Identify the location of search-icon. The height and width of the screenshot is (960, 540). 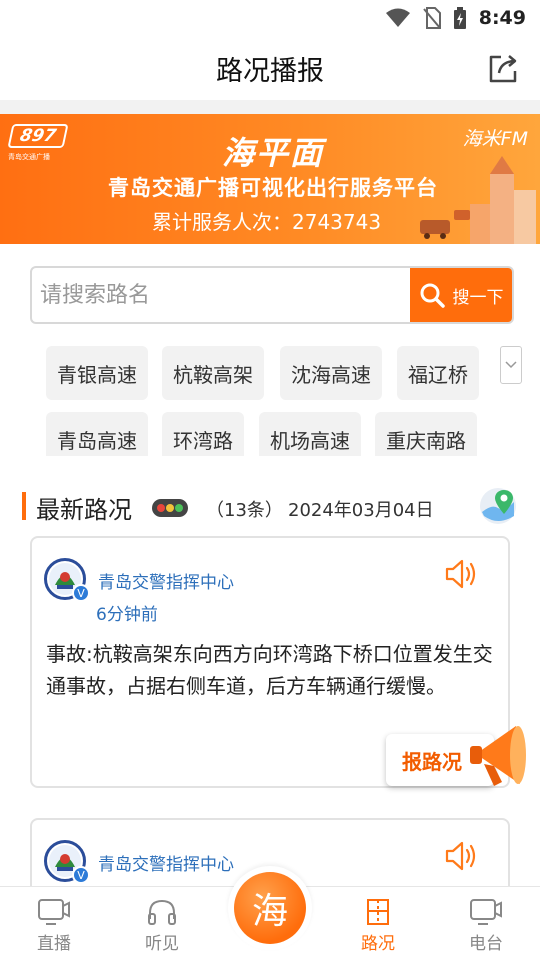
(432, 295).